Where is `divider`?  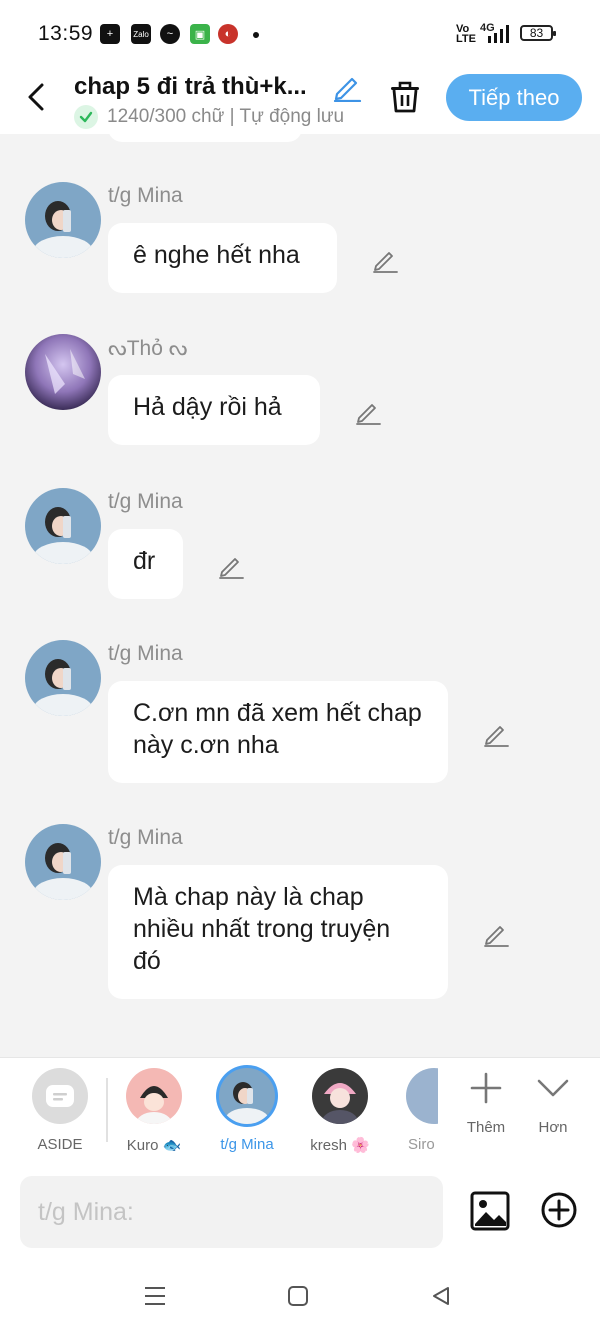 divider is located at coordinates (107, 1110).